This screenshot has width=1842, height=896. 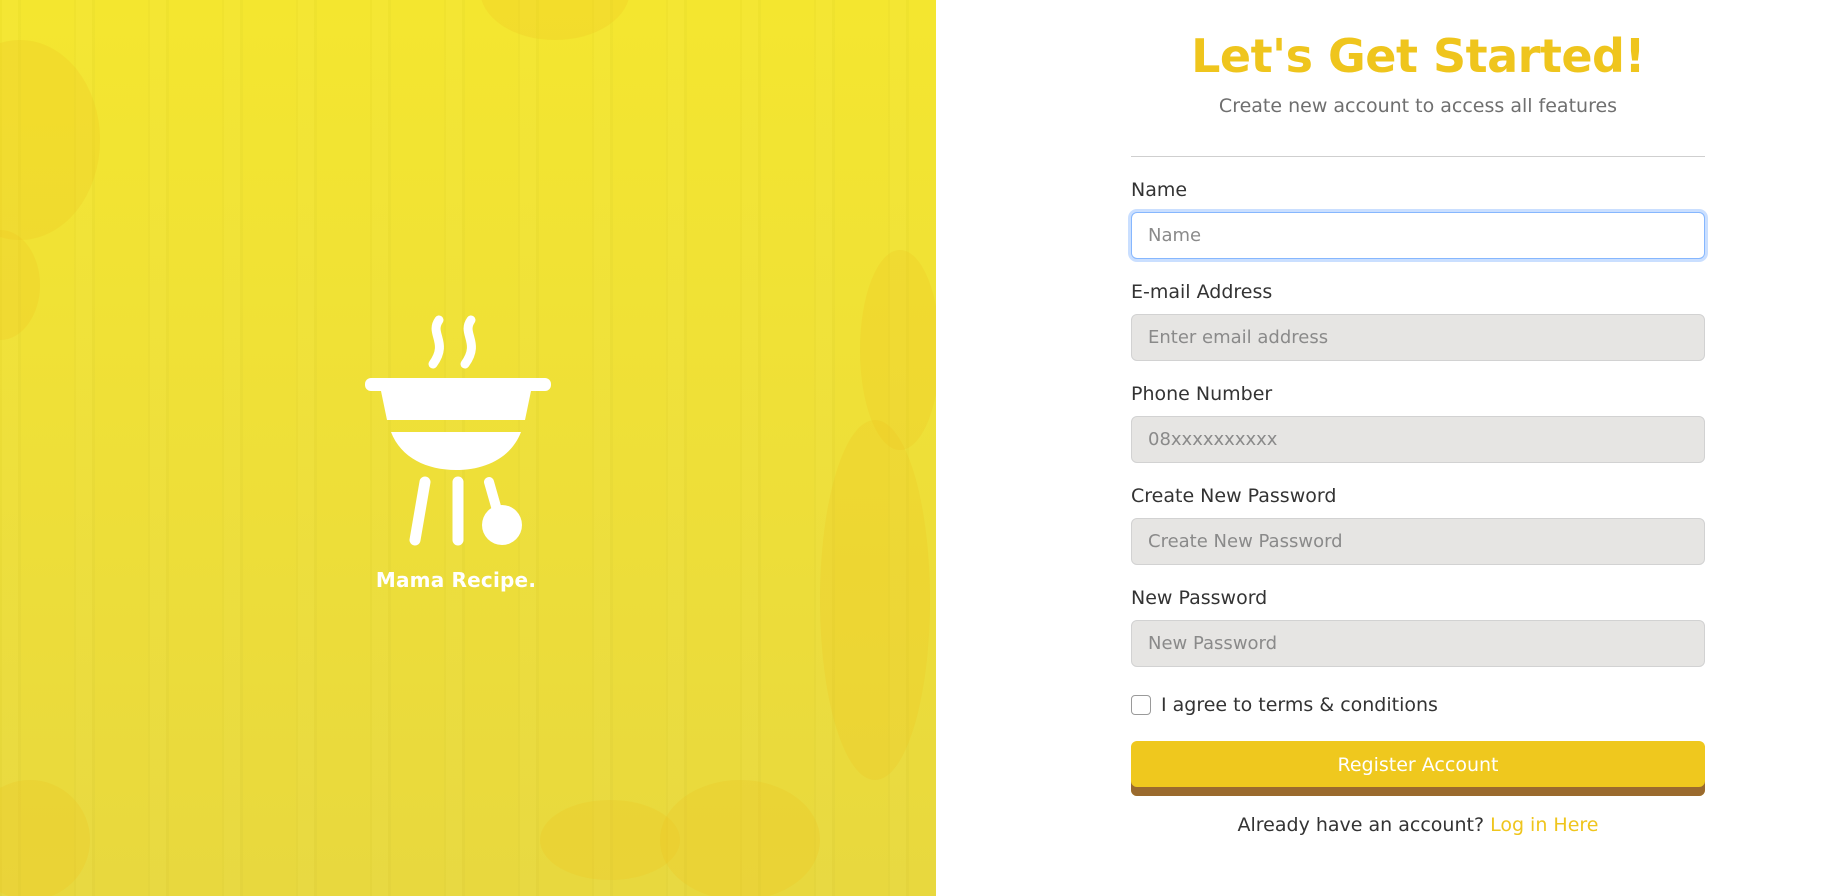 What do you see at coordinates (1202, 394) in the screenshot?
I see `phone-label: Phone Number` at bounding box center [1202, 394].